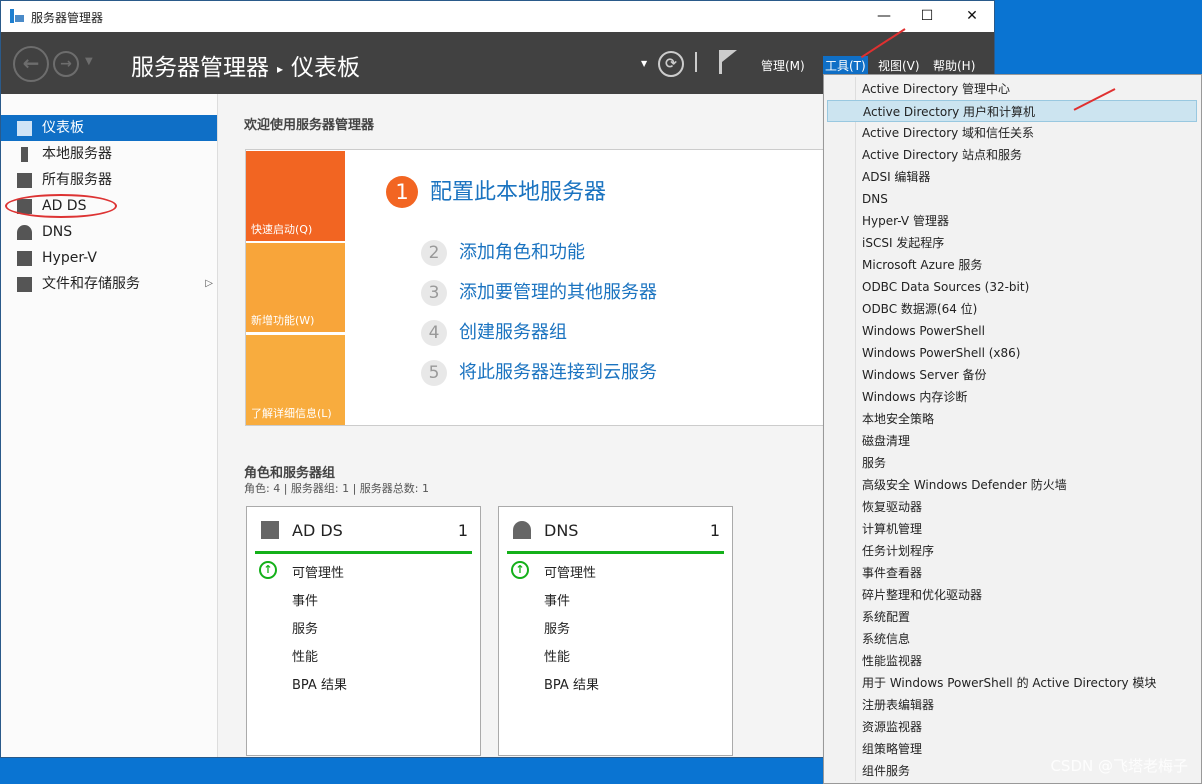 The width and height of the screenshot is (1202, 784). Describe the element at coordinates (61, 206) in the screenshot. I see `annotation-circle` at that location.